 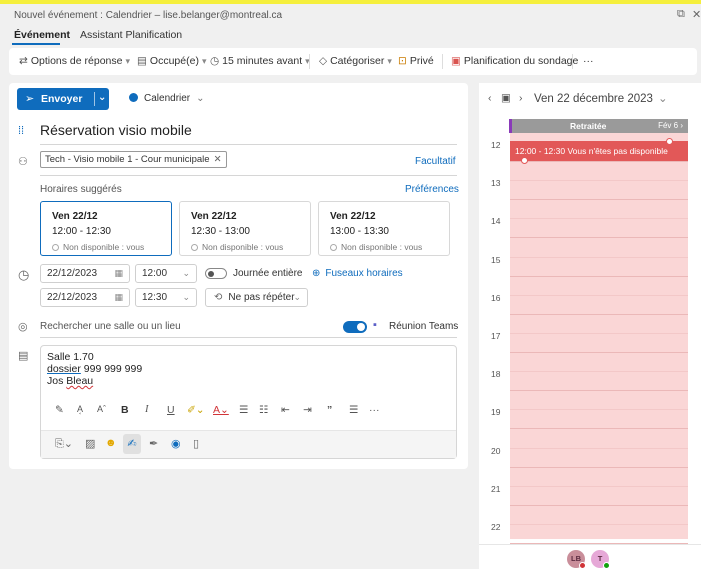 What do you see at coordinates (260, 61) in the screenshot?
I see `reminder-button: ◷ 15 minutes avant ▾` at bounding box center [260, 61].